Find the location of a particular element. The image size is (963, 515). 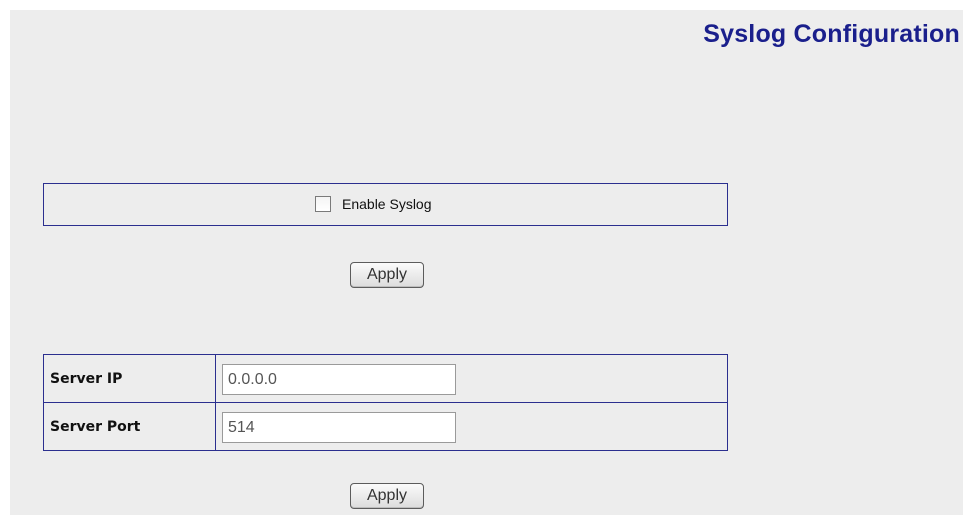

server-ip-label: Server IP is located at coordinates (130, 378).